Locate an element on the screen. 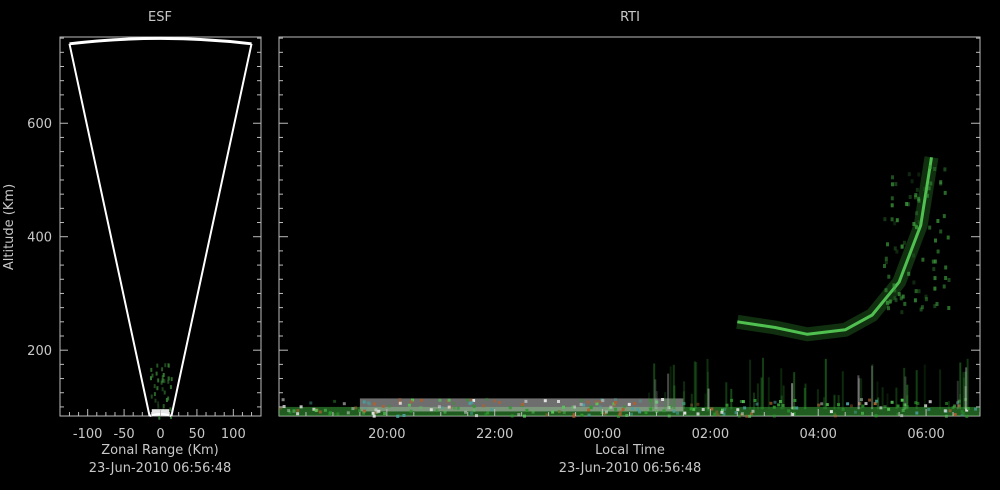 The width and height of the screenshot is (1000, 490). esf-x-axis-label: Zonal Range (Km) is located at coordinates (159, 450).